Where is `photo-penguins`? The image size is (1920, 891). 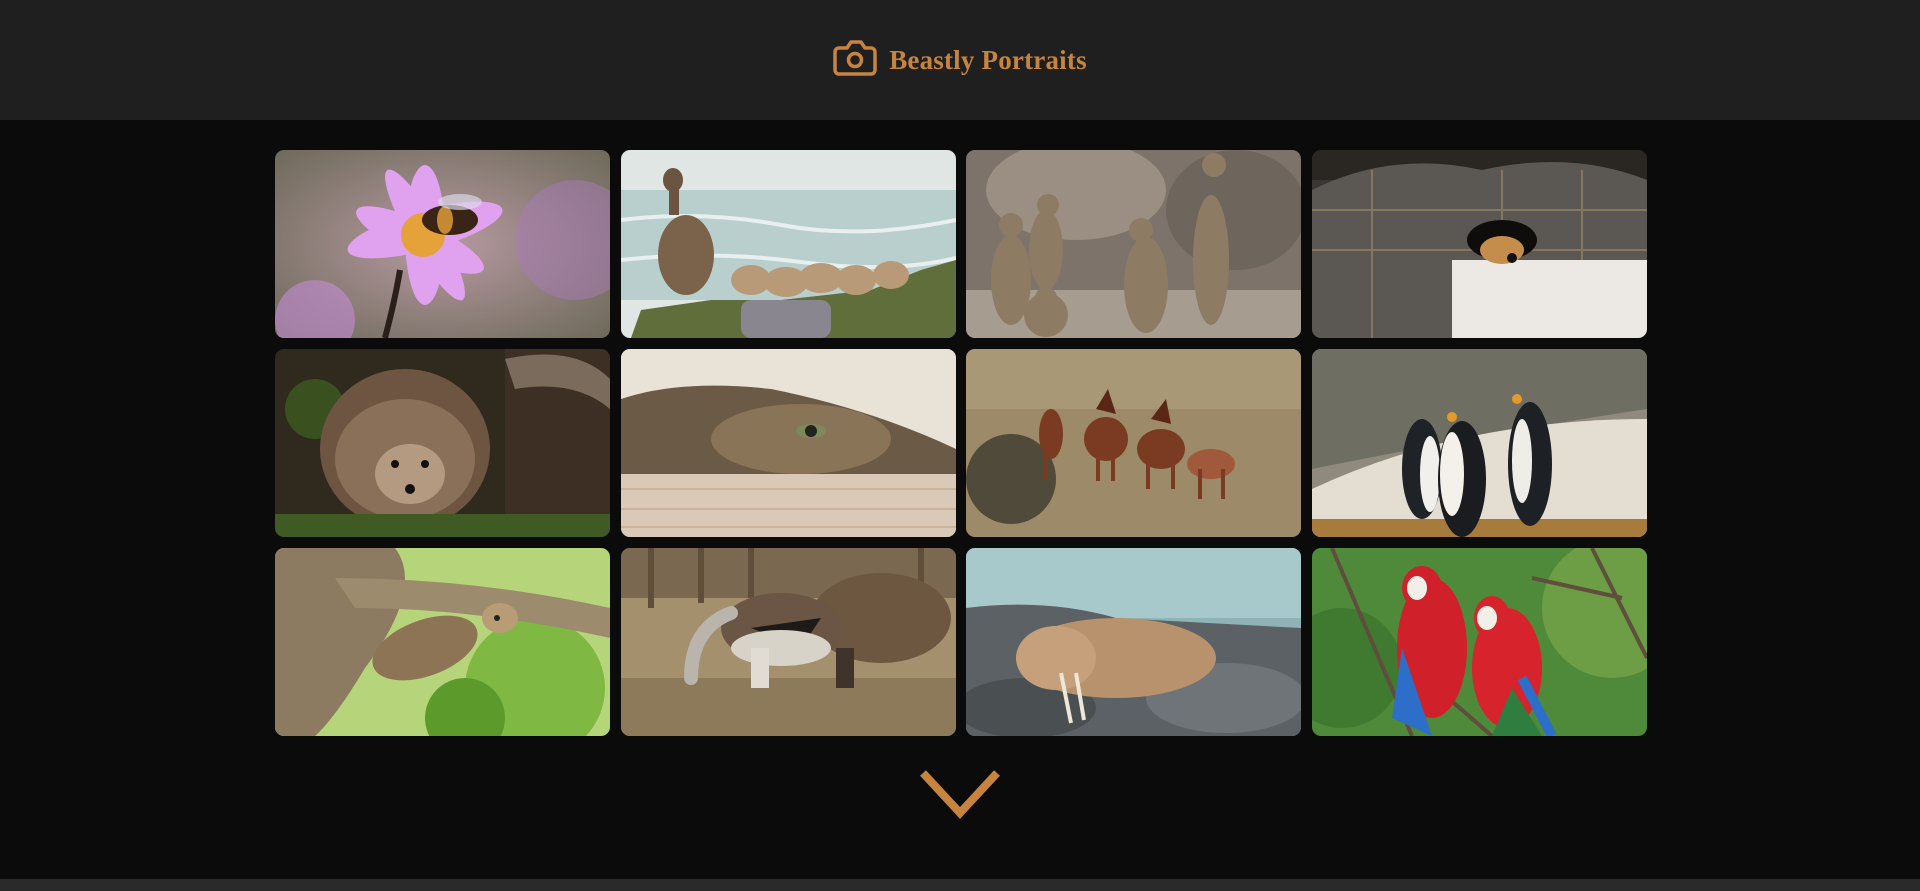
photo-penguins is located at coordinates (1479, 443).